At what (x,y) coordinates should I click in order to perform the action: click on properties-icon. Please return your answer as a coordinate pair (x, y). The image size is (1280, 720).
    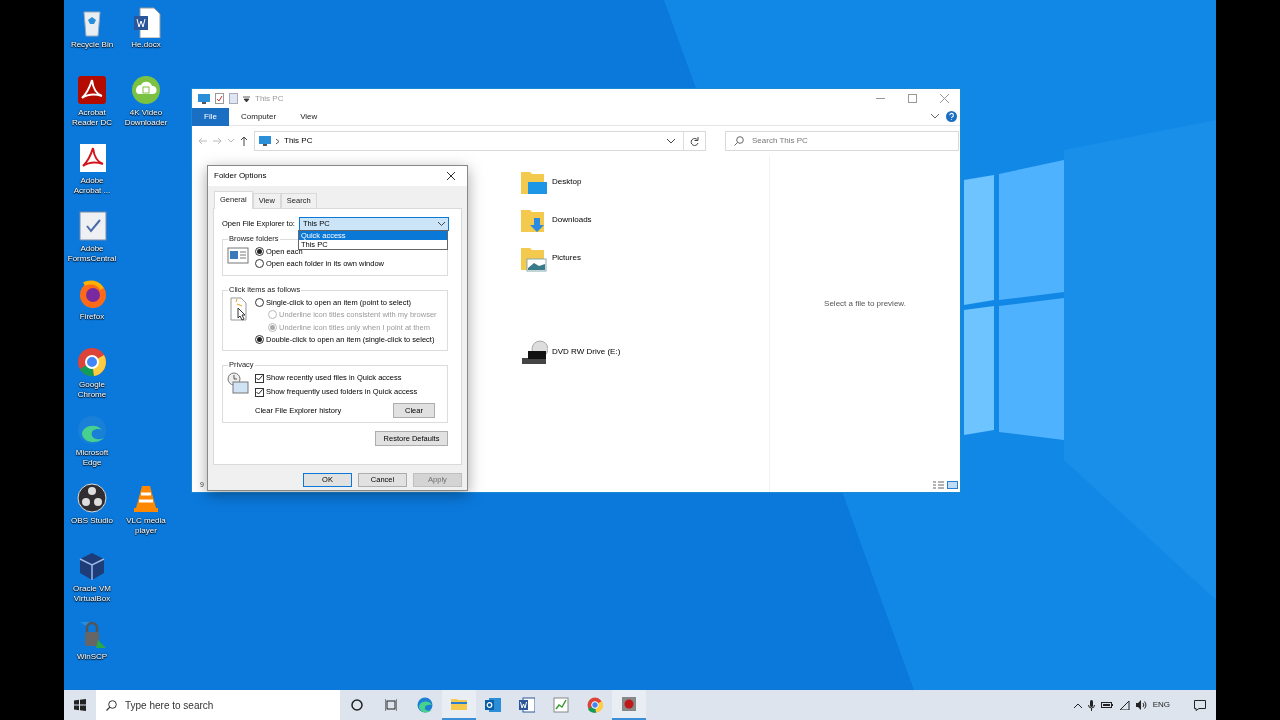
    Looking at the image, I should click on (219, 98).